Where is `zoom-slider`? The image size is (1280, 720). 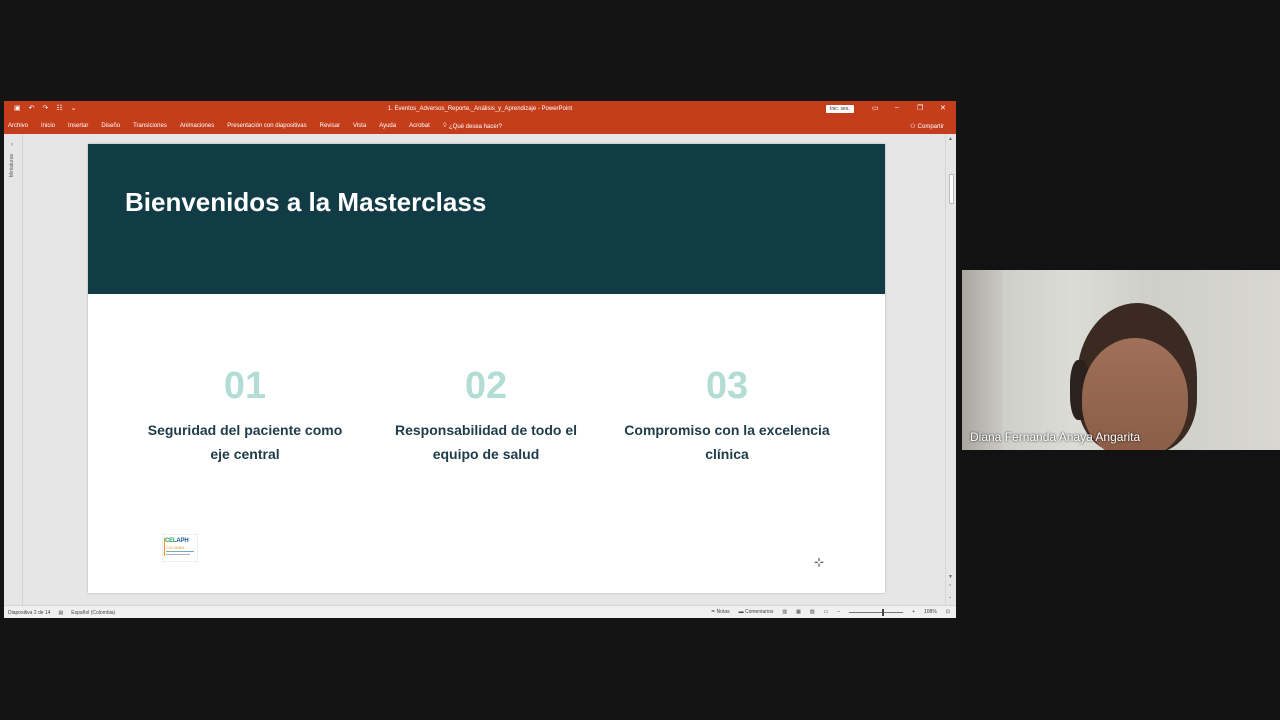
zoom-slider is located at coordinates (876, 612).